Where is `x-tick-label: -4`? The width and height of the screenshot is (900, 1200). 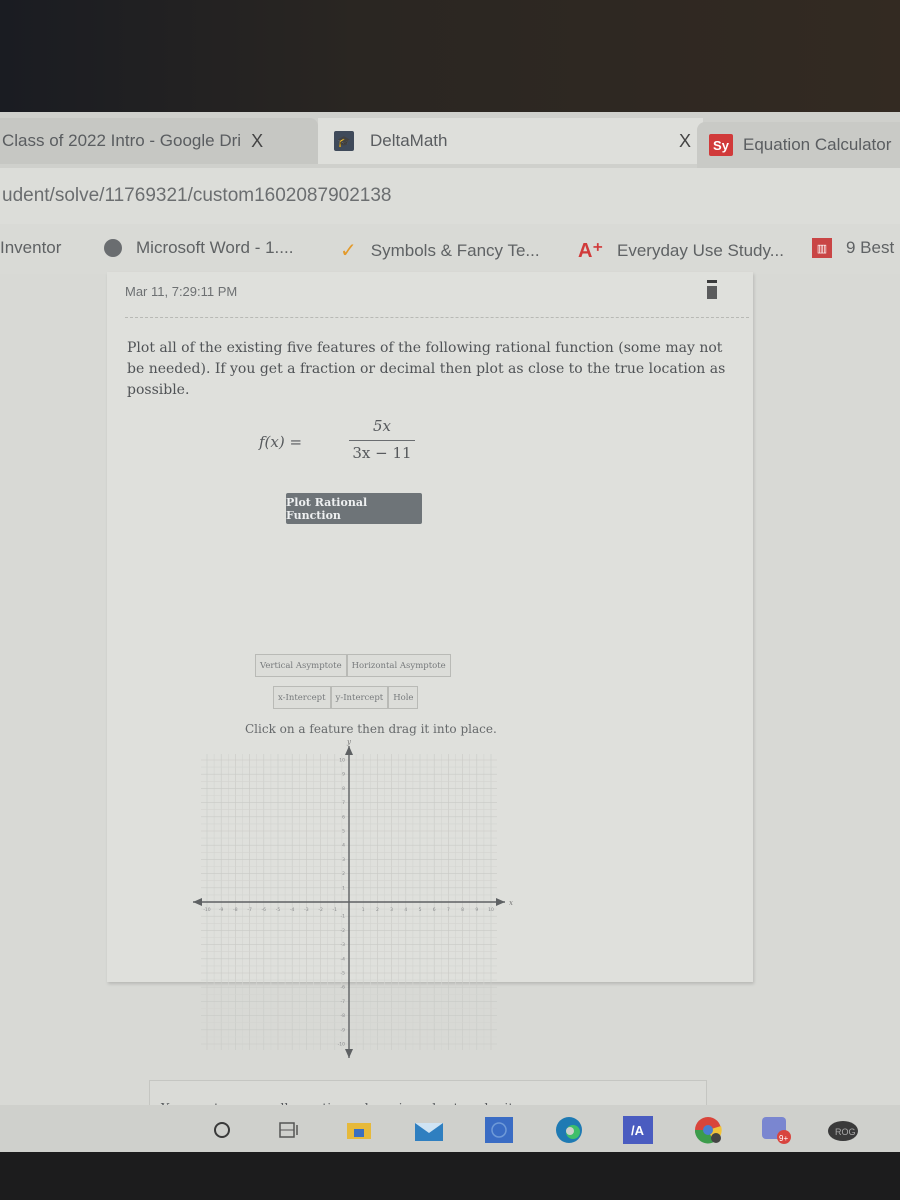
x-tick-label: -4 is located at coordinates (292, 910).